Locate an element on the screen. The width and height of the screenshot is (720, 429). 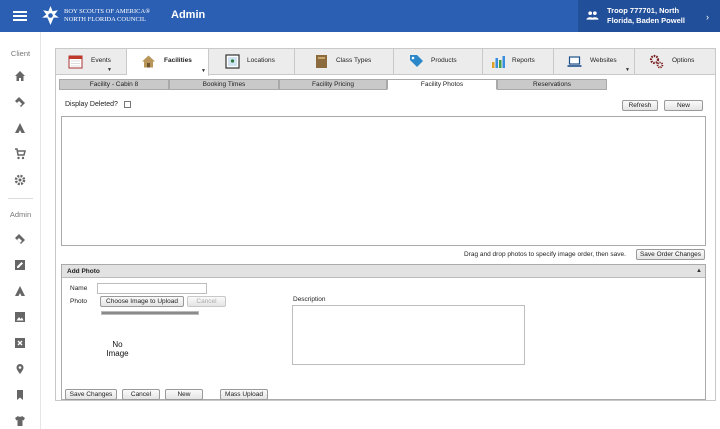
house-icon is located at coordinates (148, 61).